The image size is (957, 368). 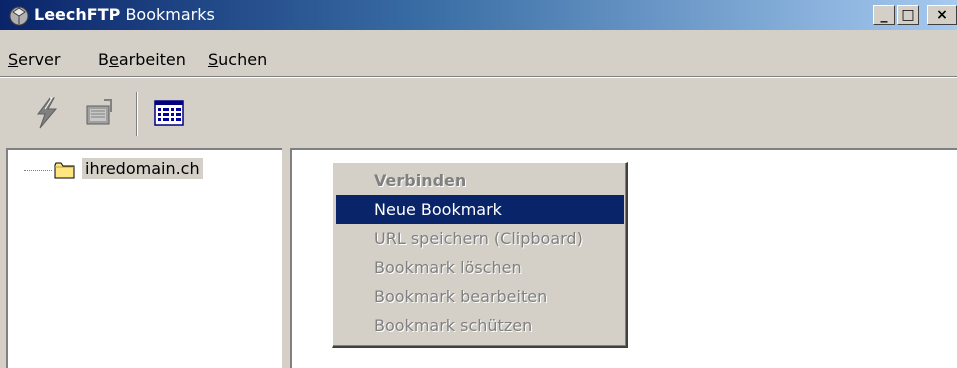 I want to click on toolbar-divider, so click(x=137, y=114).